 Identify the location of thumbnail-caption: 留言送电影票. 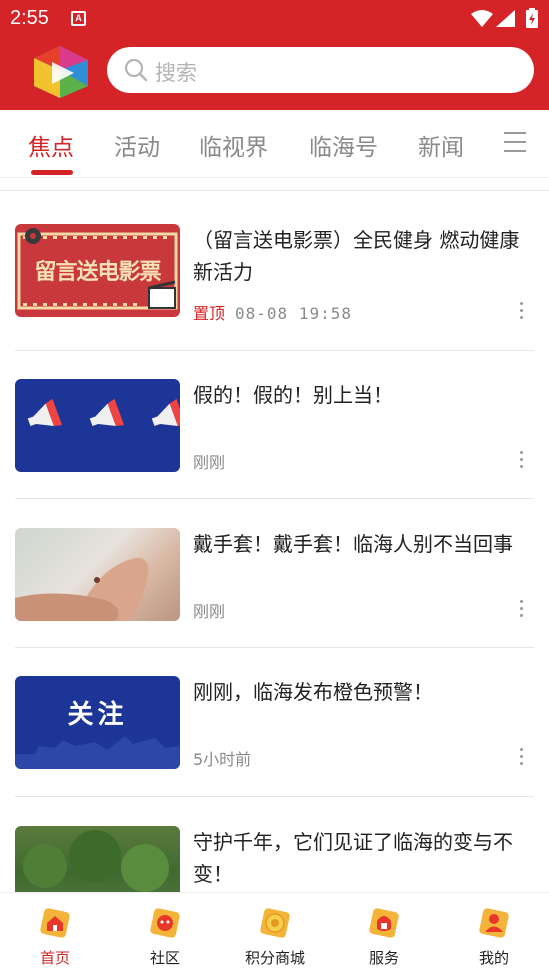
(97, 272).